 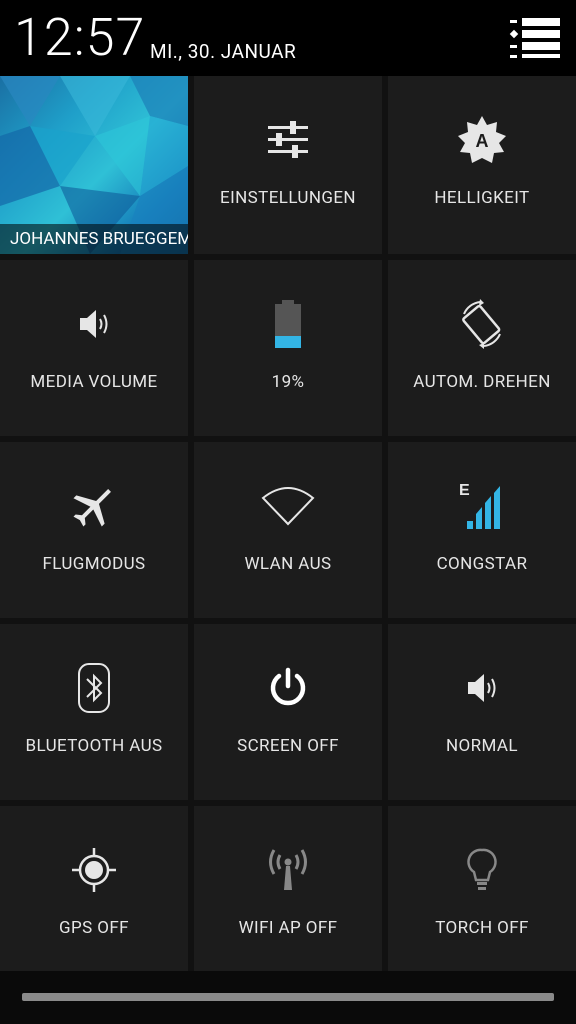 I want to click on brightness-auto-icon: A, so click(x=482, y=140).